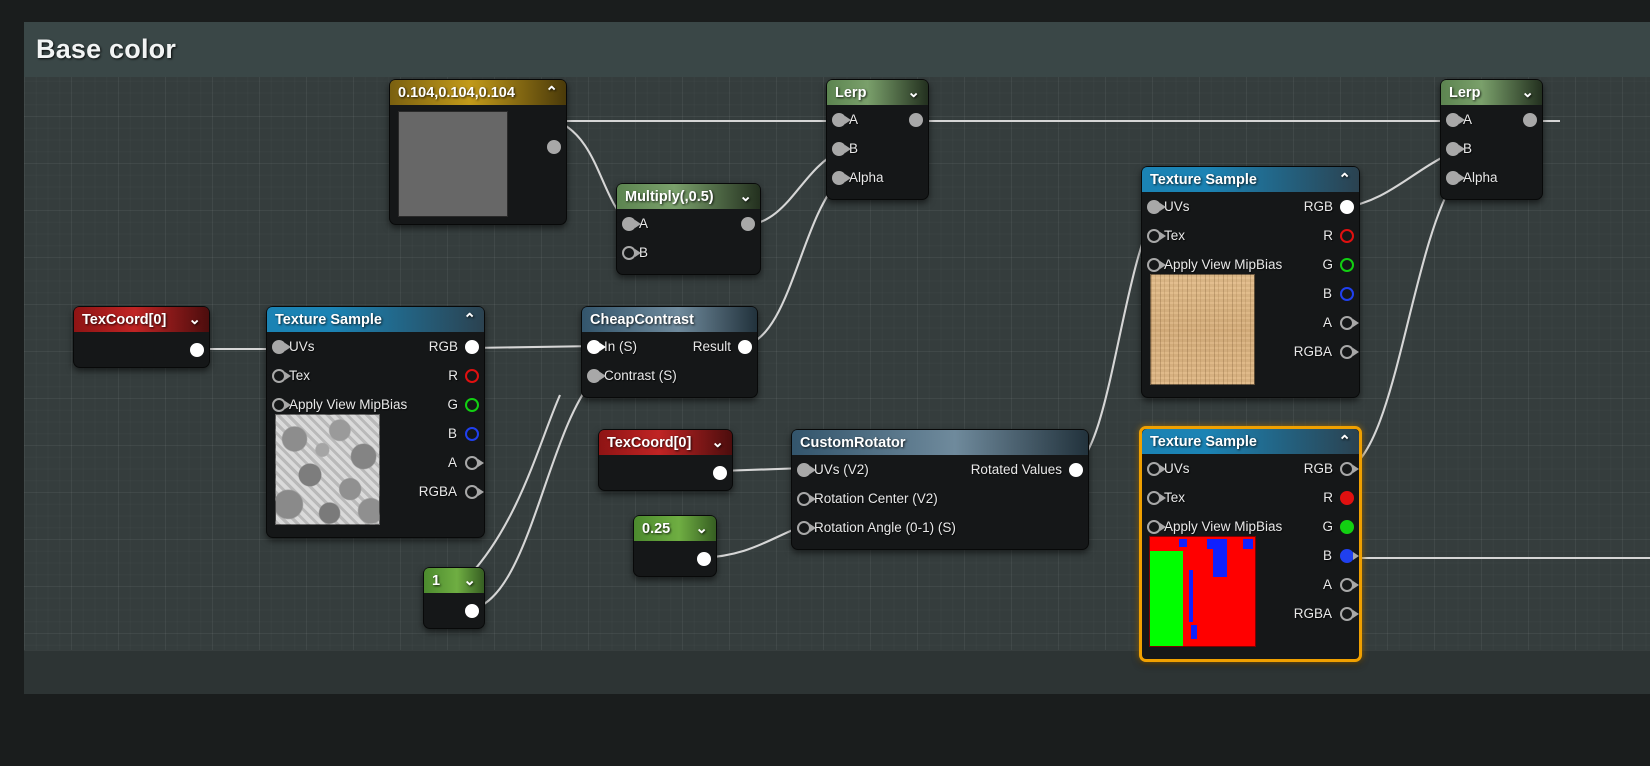 This screenshot has height=766, width=1650. I want to click on node-cheap-contrast: CheapContrast In (S) Result Contrast (S), so click(669, 352).